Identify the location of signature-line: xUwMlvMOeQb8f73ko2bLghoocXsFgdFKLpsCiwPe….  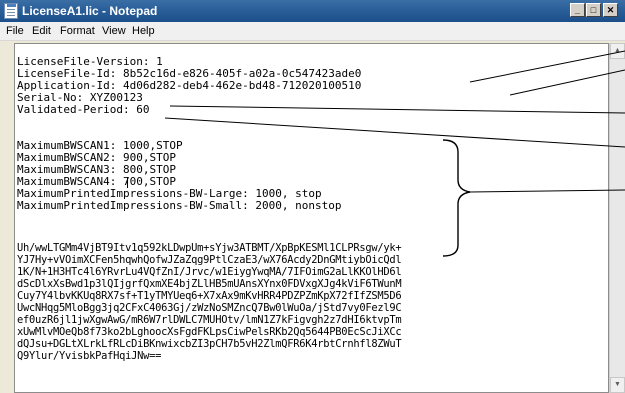
(209, 332).